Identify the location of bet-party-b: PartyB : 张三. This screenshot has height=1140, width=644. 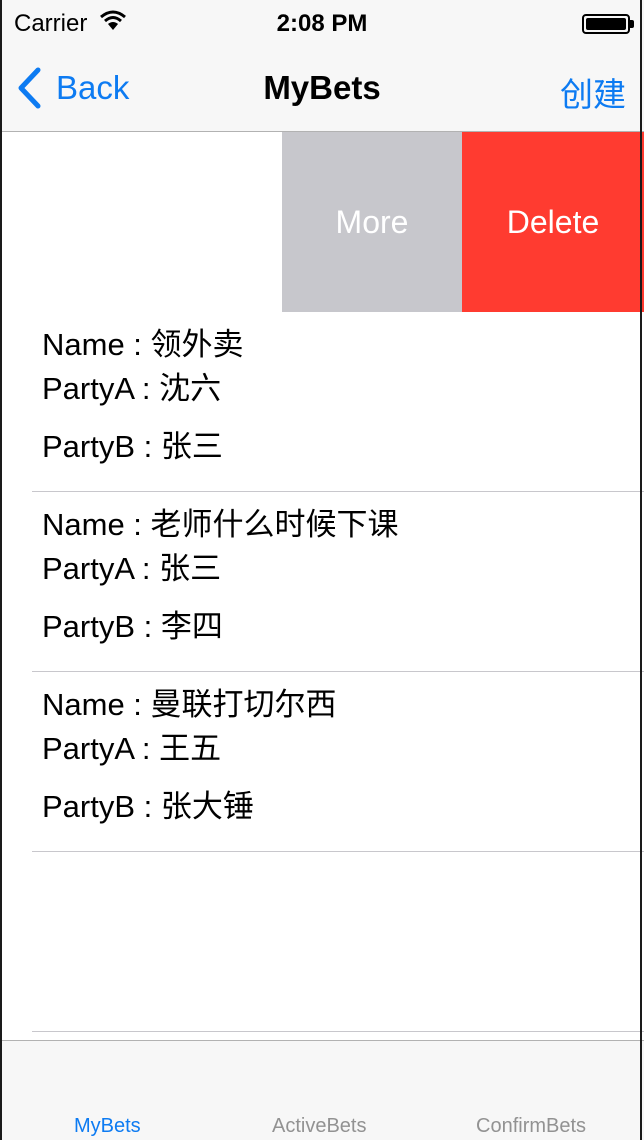
(132, 446).